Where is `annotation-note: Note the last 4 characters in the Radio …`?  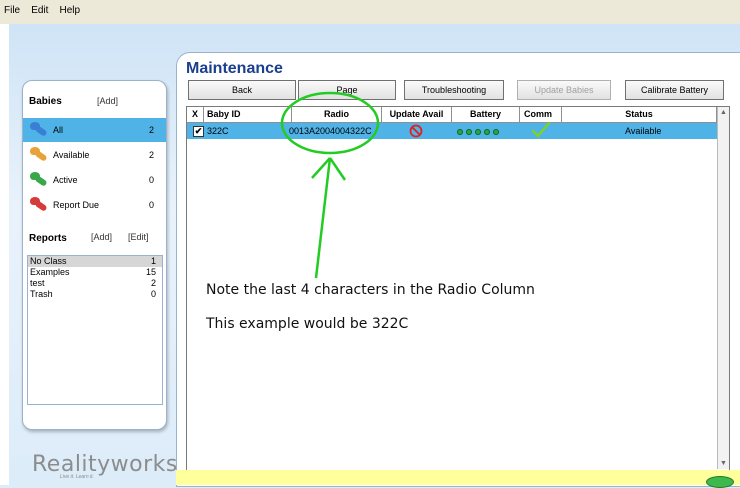
annotation-note: Note the last 4 characters in the Radio … is located at coordinates (370, 290).